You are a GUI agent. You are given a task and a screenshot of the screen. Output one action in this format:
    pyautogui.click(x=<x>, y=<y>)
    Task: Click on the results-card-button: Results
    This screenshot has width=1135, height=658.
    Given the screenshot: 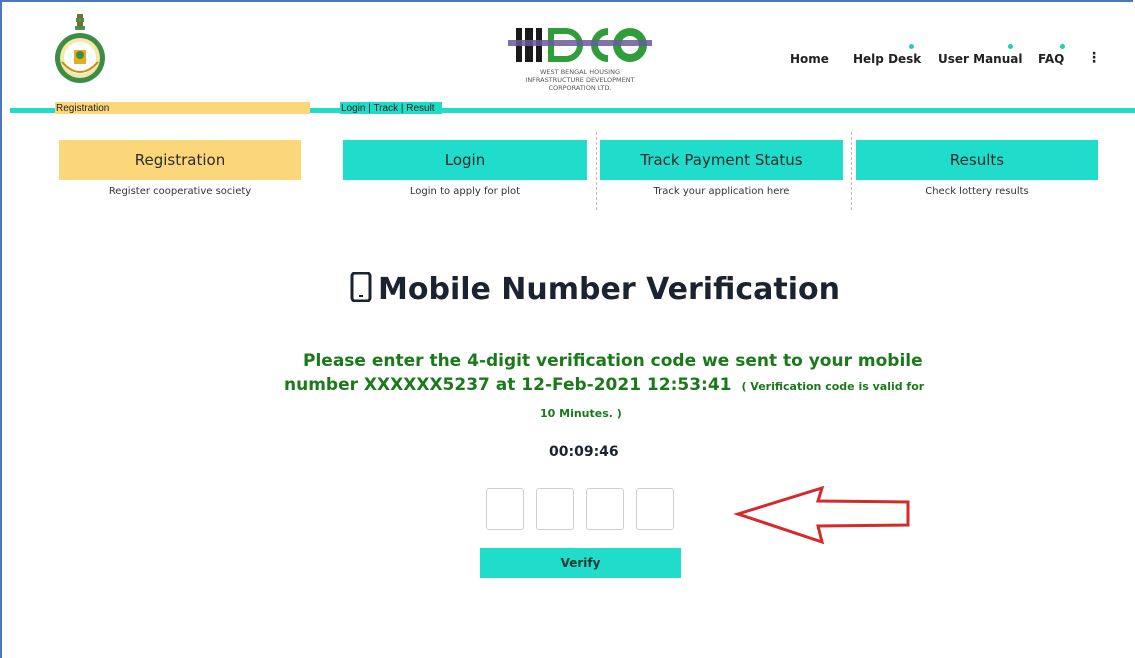 What is the action you would take?
    pyautogui.click(x=977, y=160)
    